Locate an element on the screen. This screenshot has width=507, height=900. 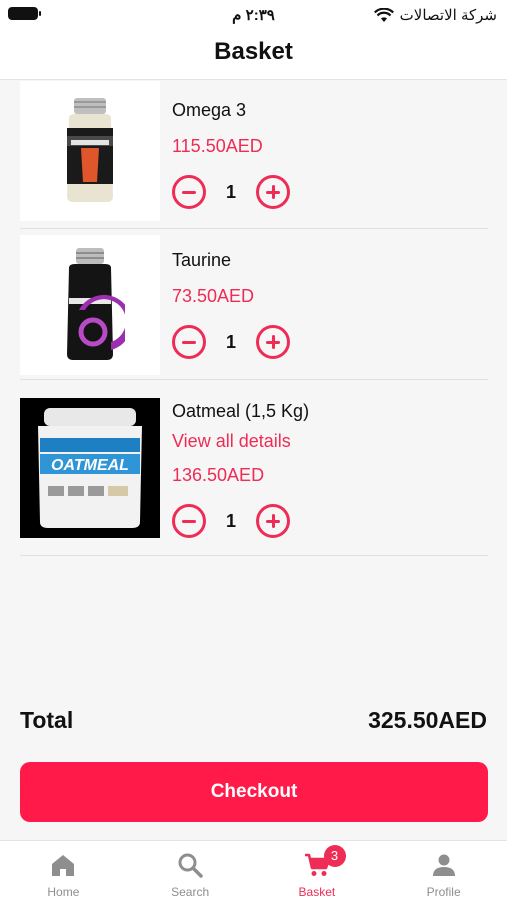
status-carrier-group: شركة الاتصالات is located at coordinates (435, 15).